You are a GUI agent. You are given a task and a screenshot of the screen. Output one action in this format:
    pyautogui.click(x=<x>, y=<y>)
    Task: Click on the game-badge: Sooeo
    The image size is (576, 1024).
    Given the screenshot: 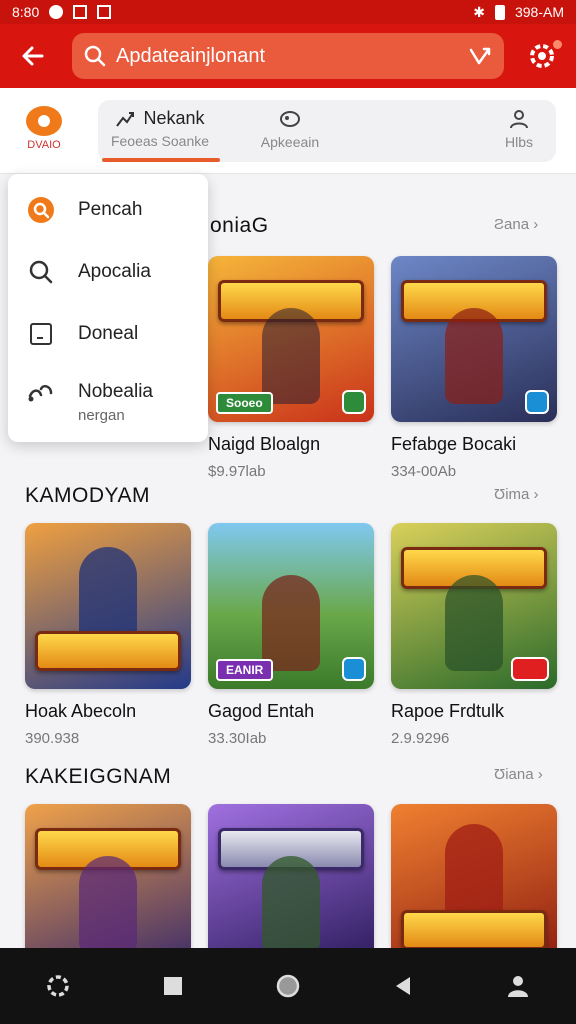 What is the action you would take?
    pyautogui.click(x=244, y=403)
    